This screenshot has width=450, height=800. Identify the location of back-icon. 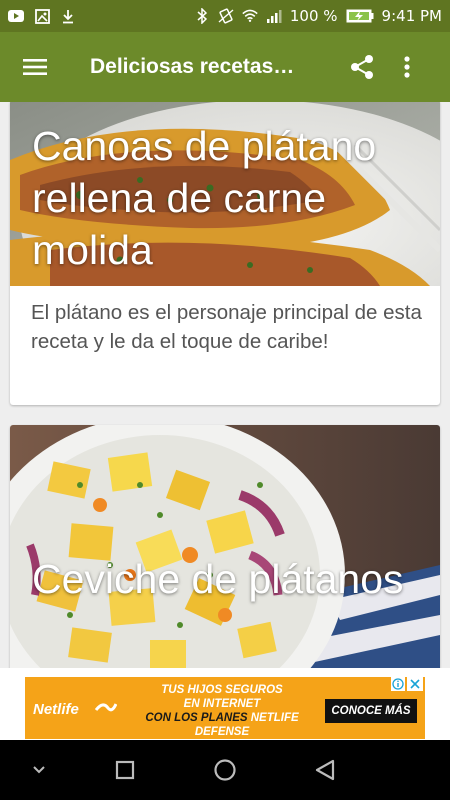
(325, 770).